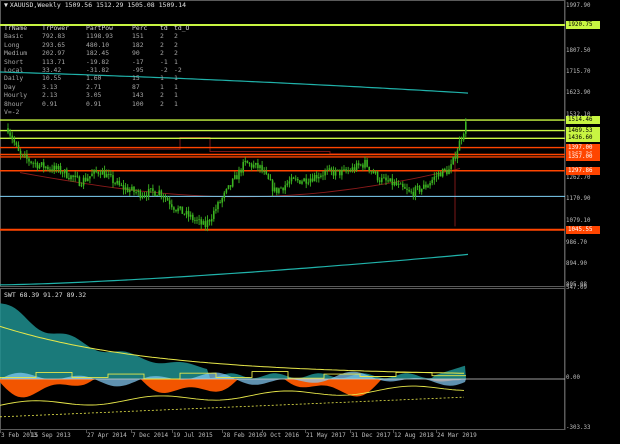 Image resolution: width=620 pixels, height=444 pixels. What do you see at coordinates (578, 6) in the screenshot?
I see `price-axis-tick: 1997.90` at bounding box center [578, 6].